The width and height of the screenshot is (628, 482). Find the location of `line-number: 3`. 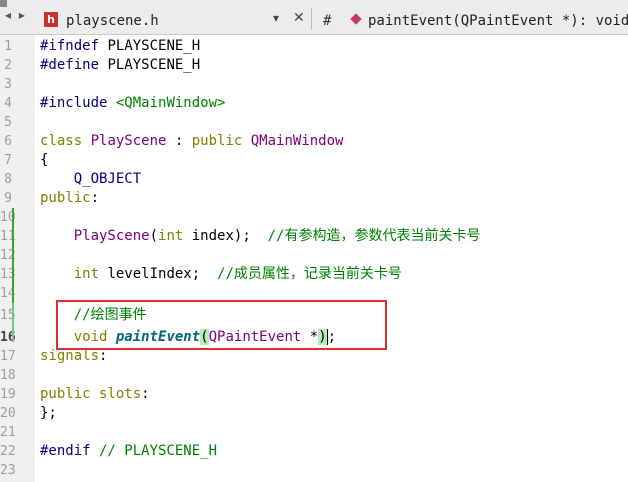

line-number: 3 is located at coordinates (8, 84).